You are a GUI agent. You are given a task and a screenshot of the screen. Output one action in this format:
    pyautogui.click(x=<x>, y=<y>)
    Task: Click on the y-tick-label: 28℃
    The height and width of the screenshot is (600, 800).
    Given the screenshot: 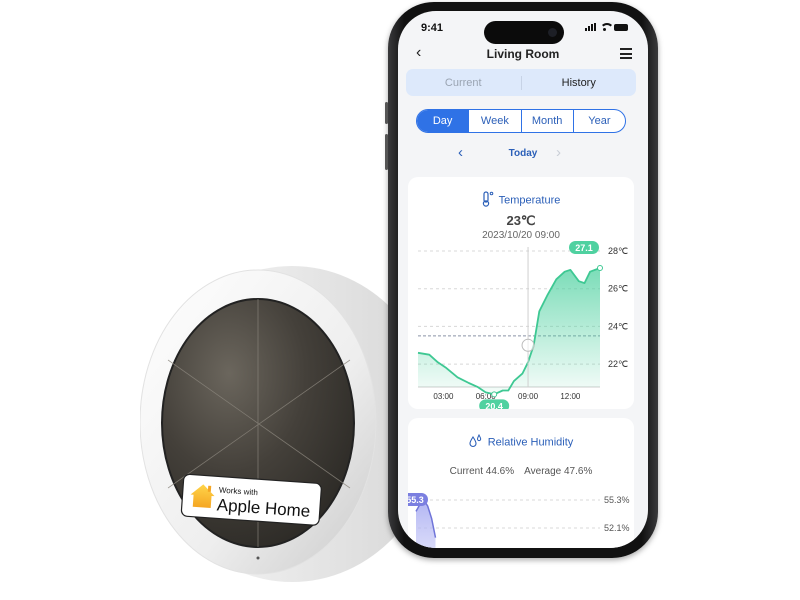 What is the action you would take?
    pyautogui.click(x=618, y=251)
    